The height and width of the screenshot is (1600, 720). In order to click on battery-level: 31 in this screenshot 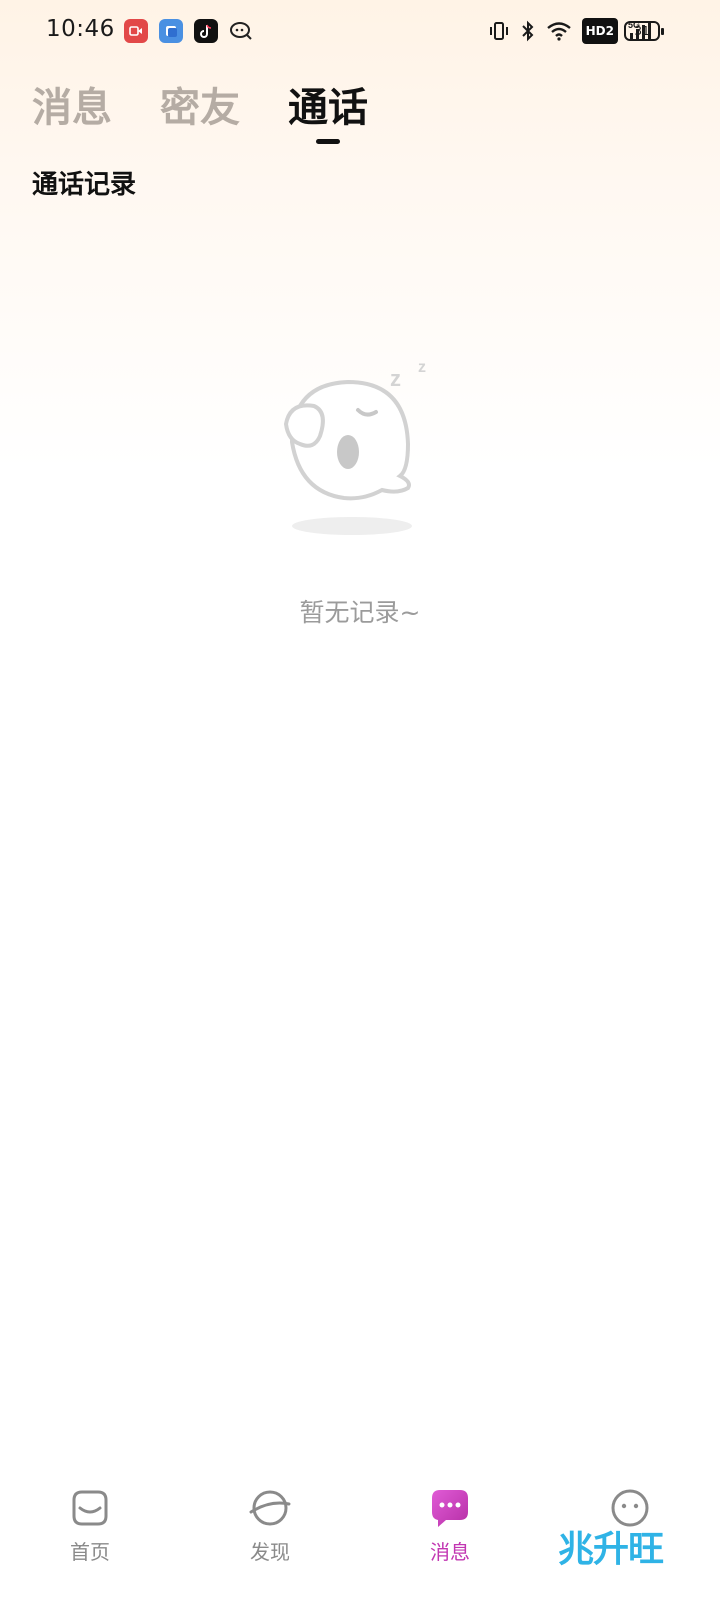, I will do `click(642, 31)`.